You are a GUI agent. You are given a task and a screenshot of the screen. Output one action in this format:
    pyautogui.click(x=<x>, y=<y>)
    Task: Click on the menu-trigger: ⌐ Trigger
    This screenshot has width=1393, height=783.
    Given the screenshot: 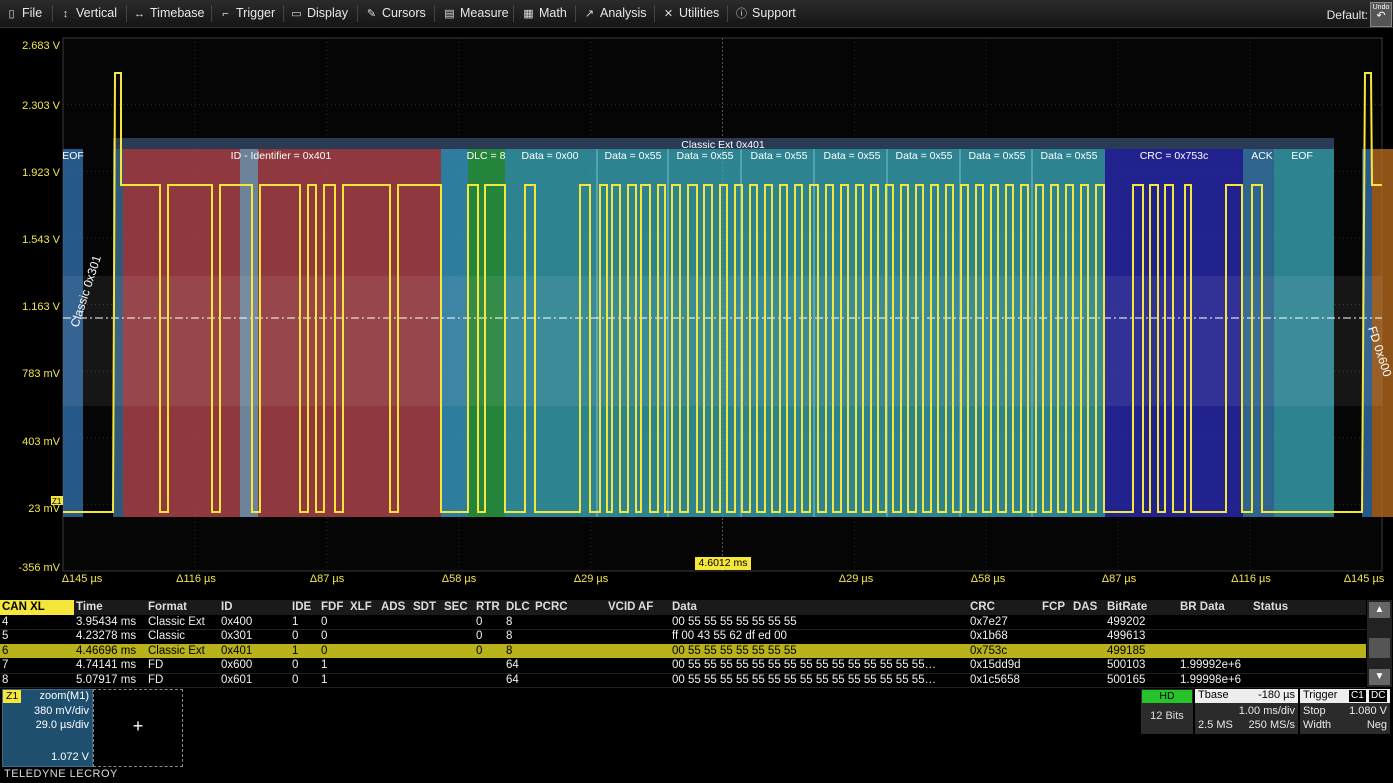 What is the action you would take?
    pyautogui.click(x=247, y=13)
    